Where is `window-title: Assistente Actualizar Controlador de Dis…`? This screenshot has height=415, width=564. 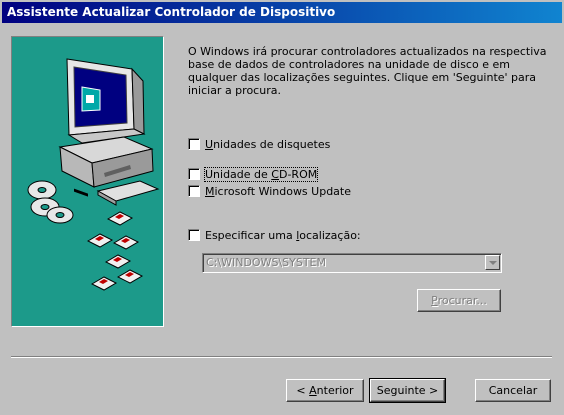 window-title: Assistente Actualizar Controlador de Dis… is located at coordinates (171, 12).